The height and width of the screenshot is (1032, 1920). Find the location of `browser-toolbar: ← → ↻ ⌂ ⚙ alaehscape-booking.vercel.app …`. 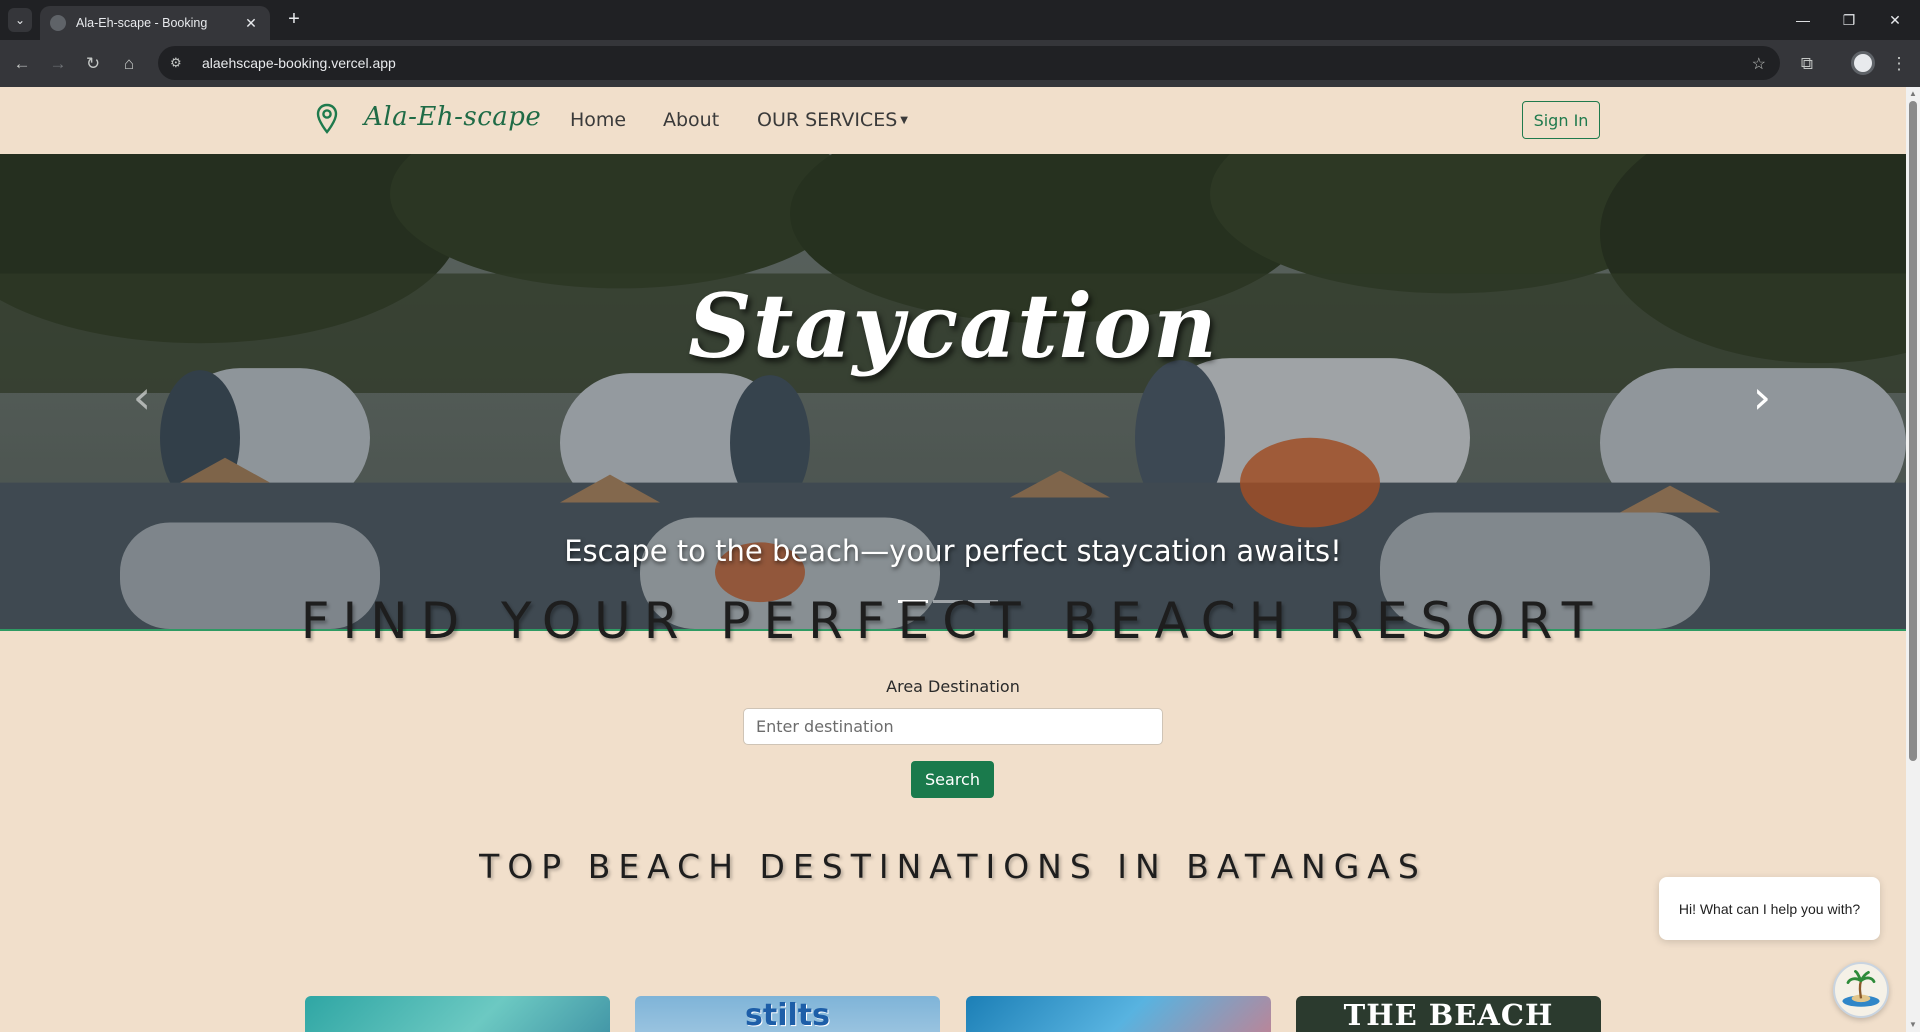

browser-toolbar: ← → ↻ ⌂ ⚙ alaehscape-booking.vercel.app … is located at coordinates (960, 63).